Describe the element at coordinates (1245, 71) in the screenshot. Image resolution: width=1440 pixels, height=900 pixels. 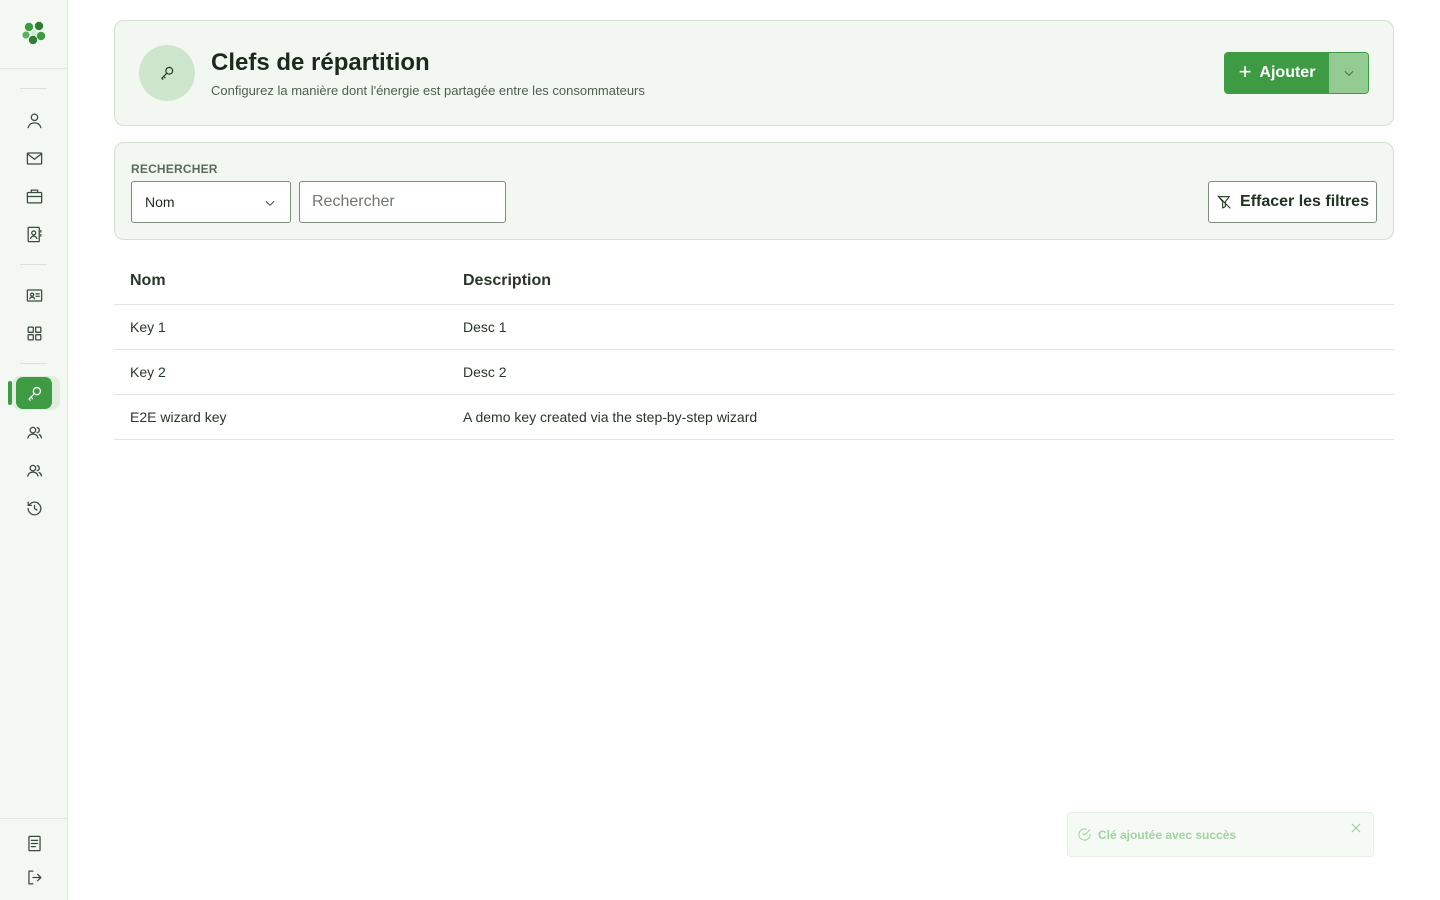
I see `plus-icon: +` at that location.